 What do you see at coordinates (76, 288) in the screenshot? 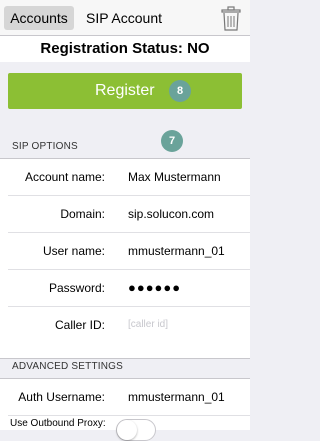
I see `password-label: Password:` at bounding box center [76, 288].